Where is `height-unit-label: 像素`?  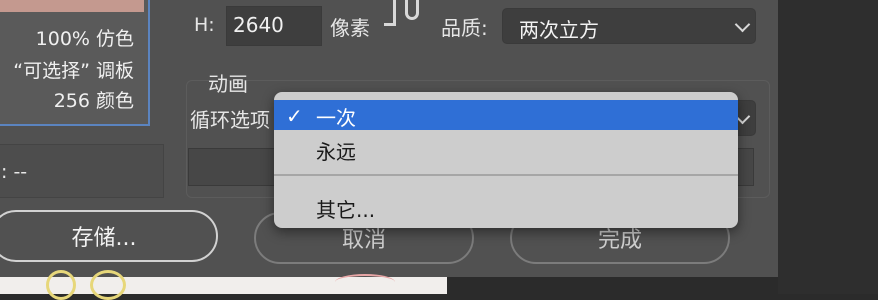 height-unit-label: 像素 is located at coordinates (350, 28).